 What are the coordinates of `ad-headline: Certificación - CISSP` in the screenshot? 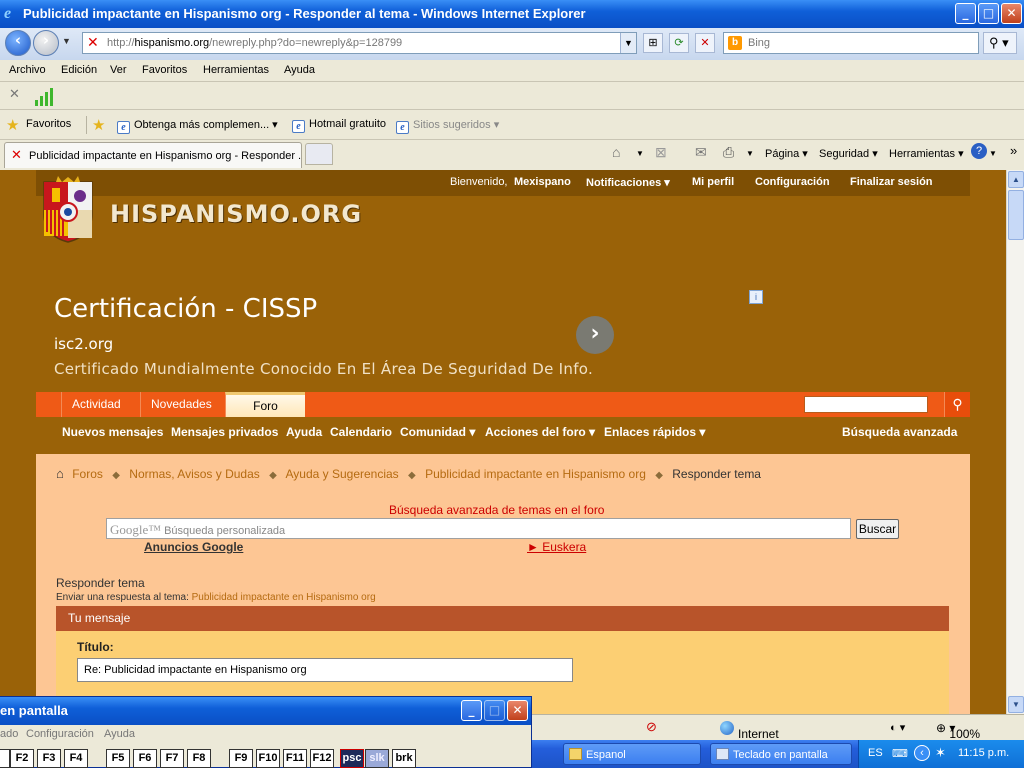 It's located at (185, 309).